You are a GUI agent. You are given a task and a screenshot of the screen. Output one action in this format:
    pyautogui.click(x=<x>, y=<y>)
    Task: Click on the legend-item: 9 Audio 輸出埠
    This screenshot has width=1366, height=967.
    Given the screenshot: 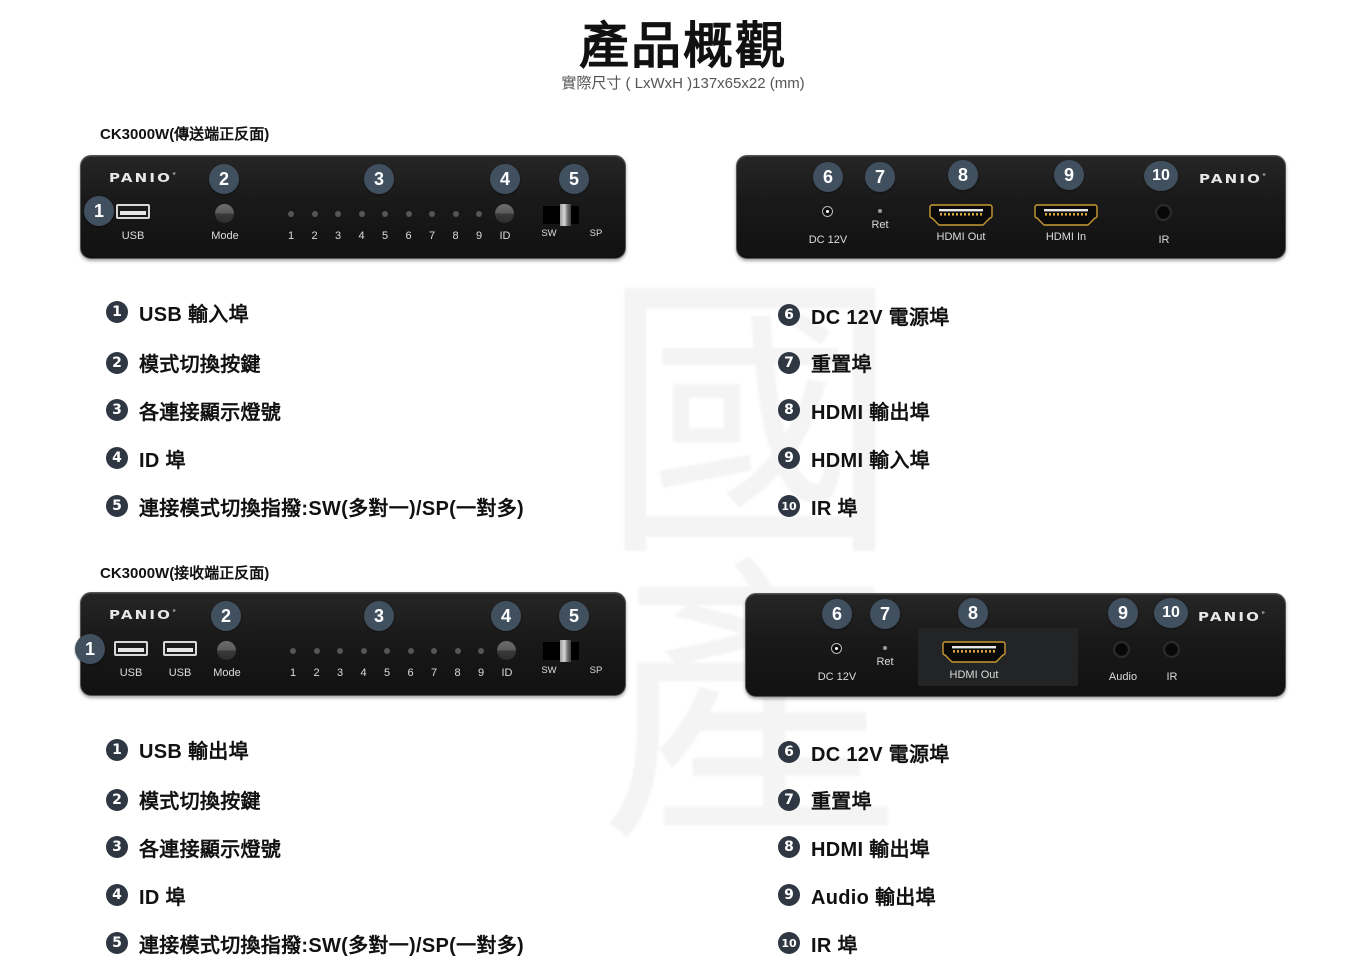 What is the action you would take?
    pyautogui.click(x=864, y=895)
    